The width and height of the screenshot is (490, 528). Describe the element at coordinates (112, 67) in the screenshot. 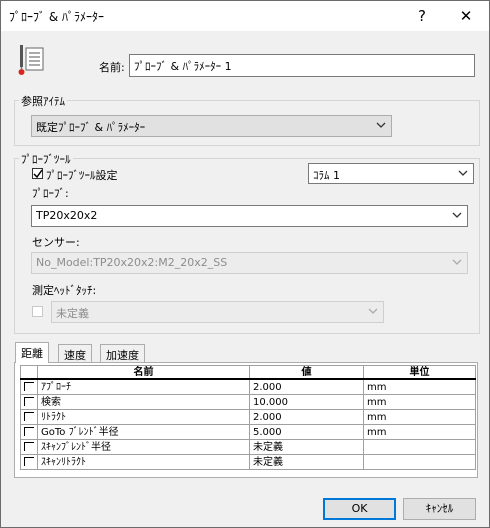

I see `name-label: 名前:` at that location.